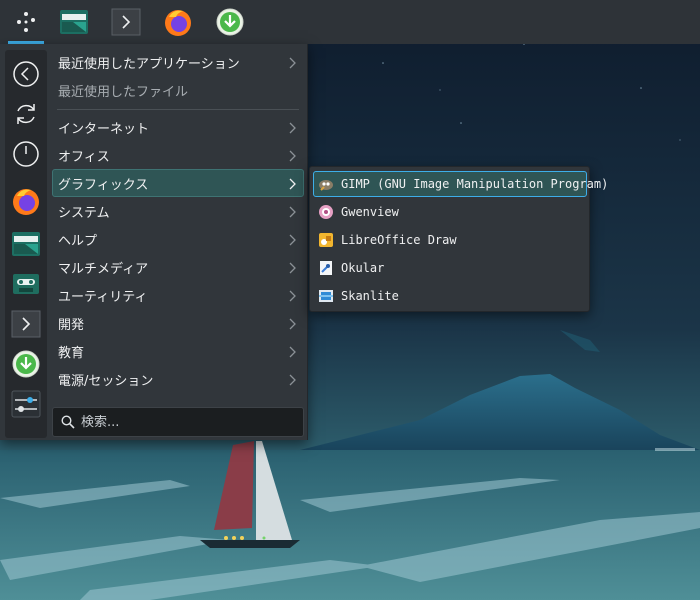 The width and height of the screenshot is (700, 600). What do you see at coordinates (326, 184) in the screenshot?
I see `gimp-icon` at bounding box center [326, 184].